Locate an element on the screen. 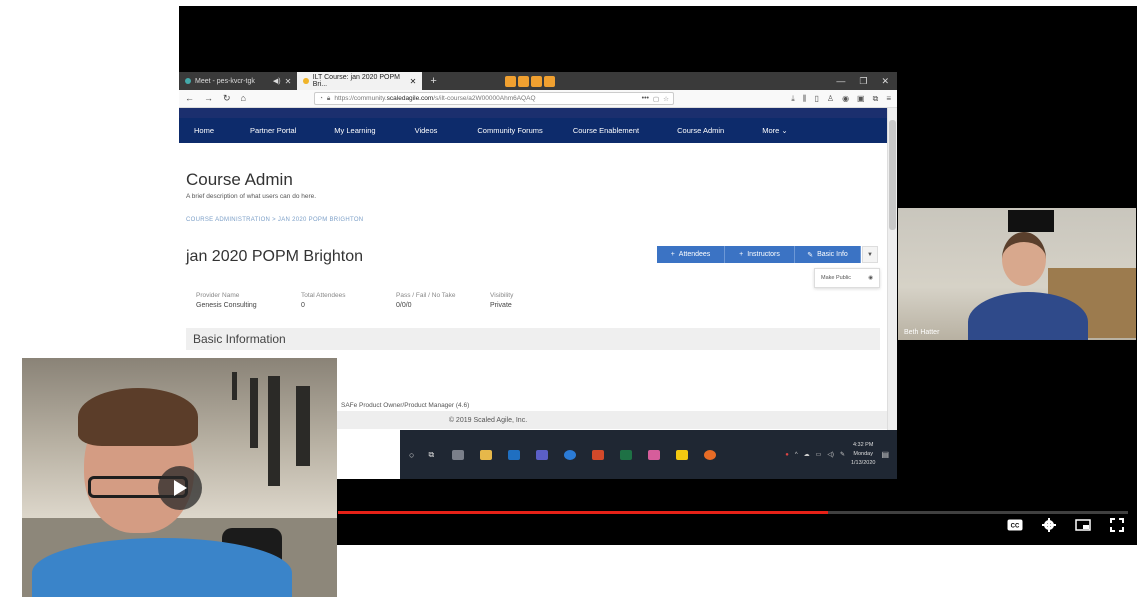 This screenshot has width=1140, height=597. minimize-icon: — is located at coordinates (840, 81).